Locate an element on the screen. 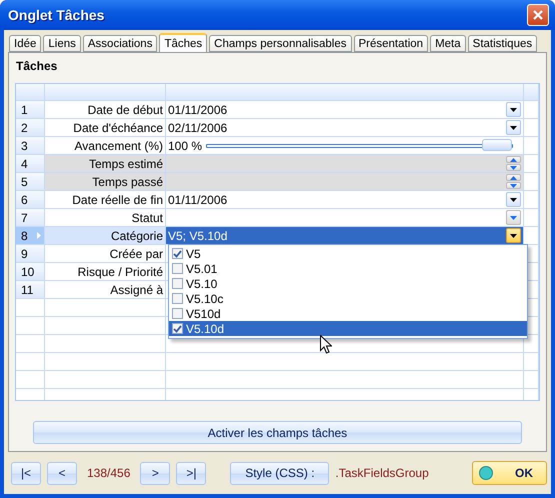 The image size is (555, 498). field-value: 100 % is located at coordinates (345, 145).